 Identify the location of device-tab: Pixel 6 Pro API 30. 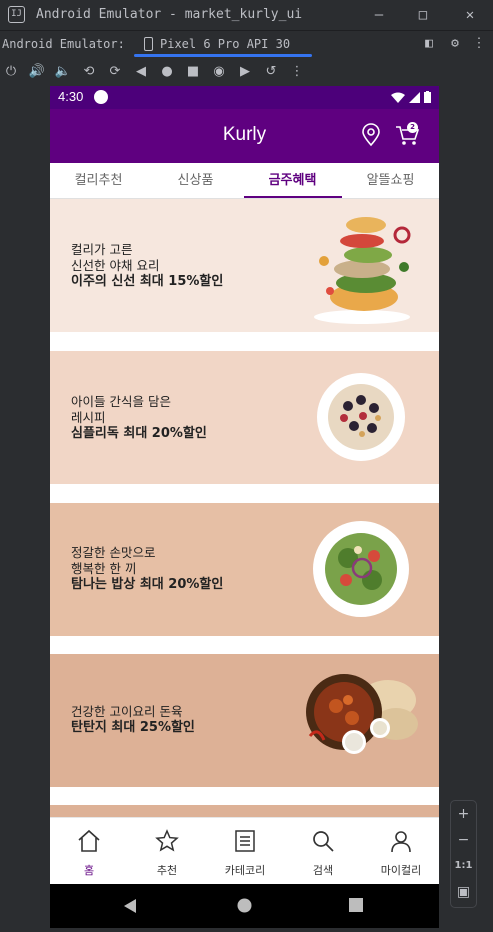
(223, 45).